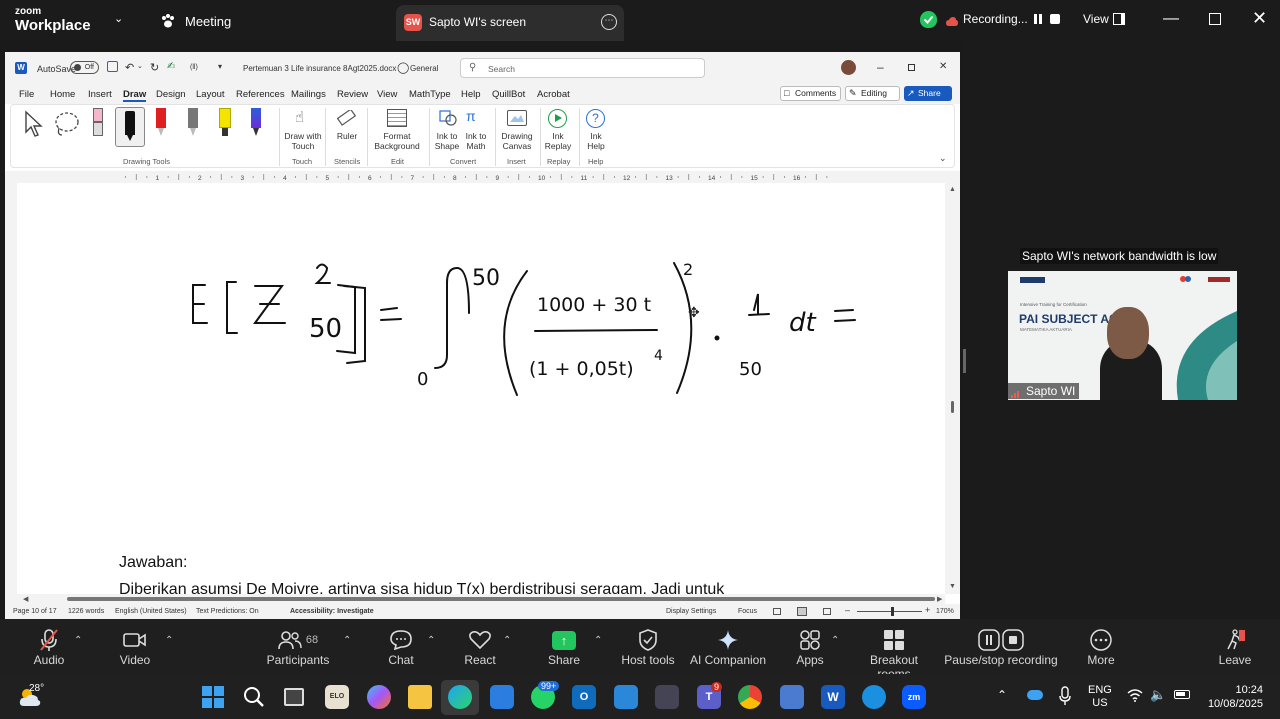  What do you see at coordinates (346, 117) in the screenshot?
I see `ruler-icon` at bounding box center [346, 117].